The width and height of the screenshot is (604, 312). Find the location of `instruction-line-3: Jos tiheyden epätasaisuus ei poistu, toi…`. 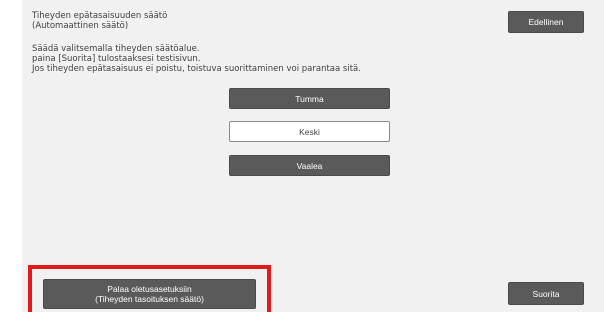

instruction-line-3: Jos tiheyden epätasaisuus ei poistu, toi… is located at coordinates (196, 69).